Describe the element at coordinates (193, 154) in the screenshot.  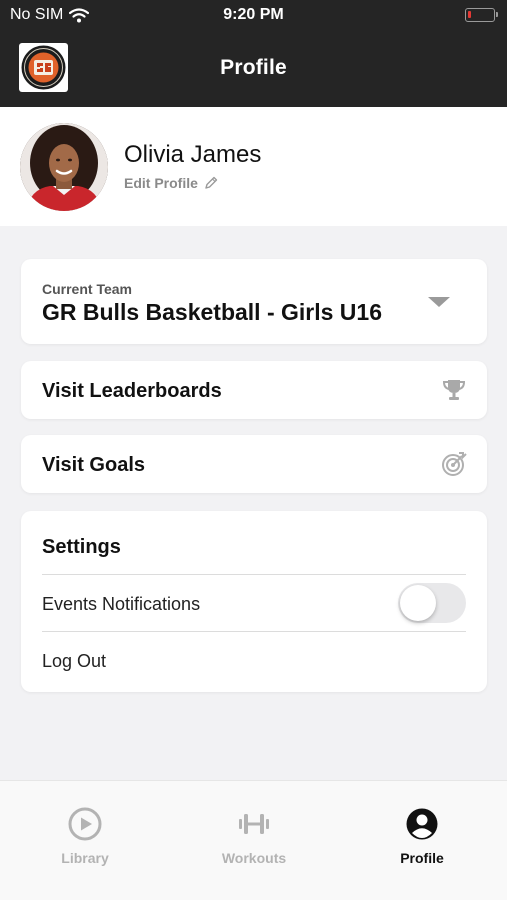
I see `profile-name: Olivia James` at that location.